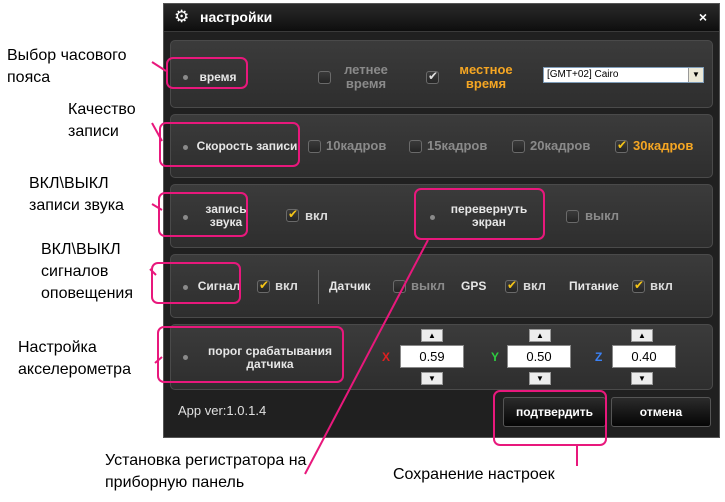  Describe the element at coordinates (703, 17) in the screenshot. I see `close-button: ×` at that location.